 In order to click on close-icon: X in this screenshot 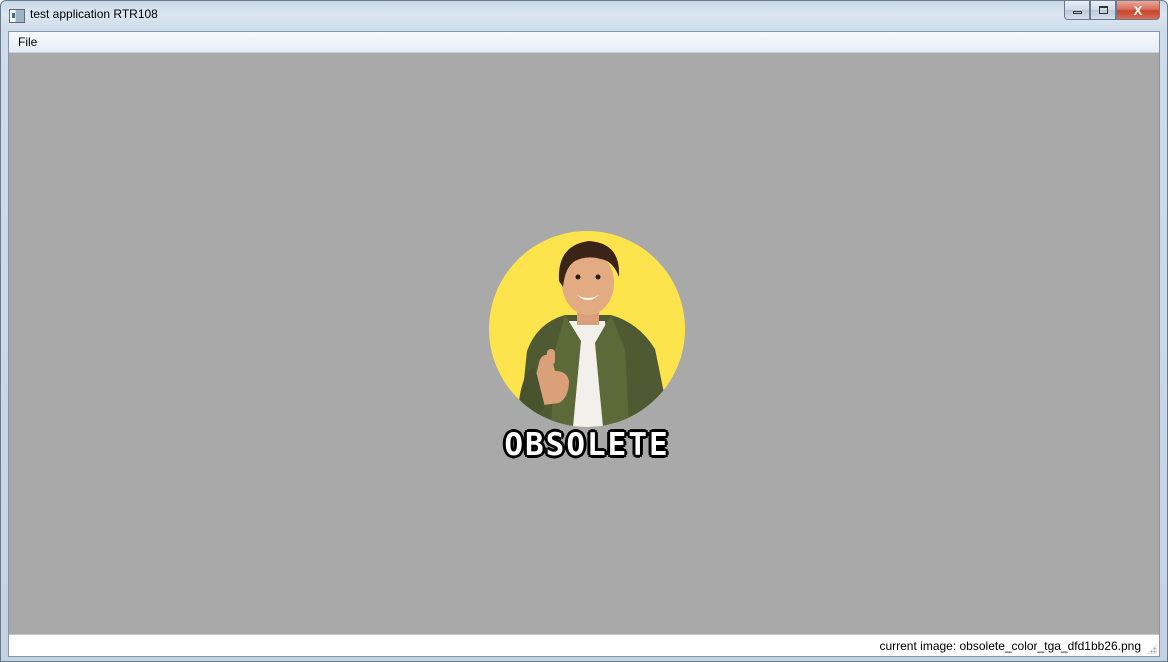, I will do `click(1138, 10)`.